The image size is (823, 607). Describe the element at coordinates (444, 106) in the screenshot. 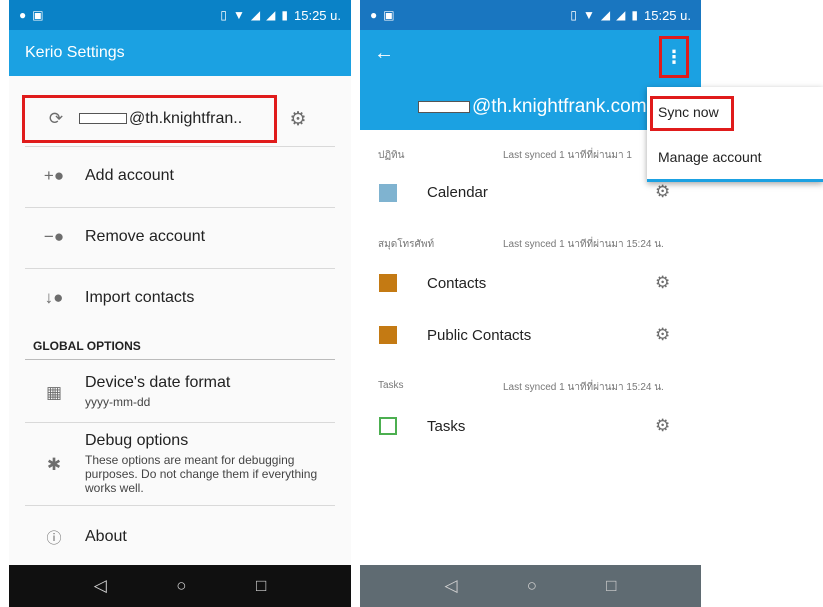

I see `masked-email-prefix` at that location.